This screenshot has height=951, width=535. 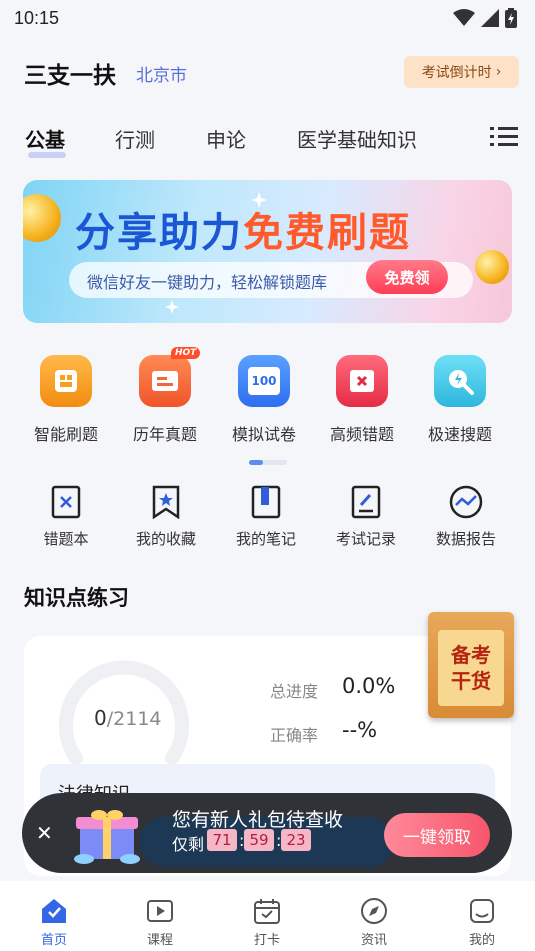 What do you see at coordinates (471, 681) in the screenshot?
I see `float-tag-line2: 干货` at bounding box center [471, 681].